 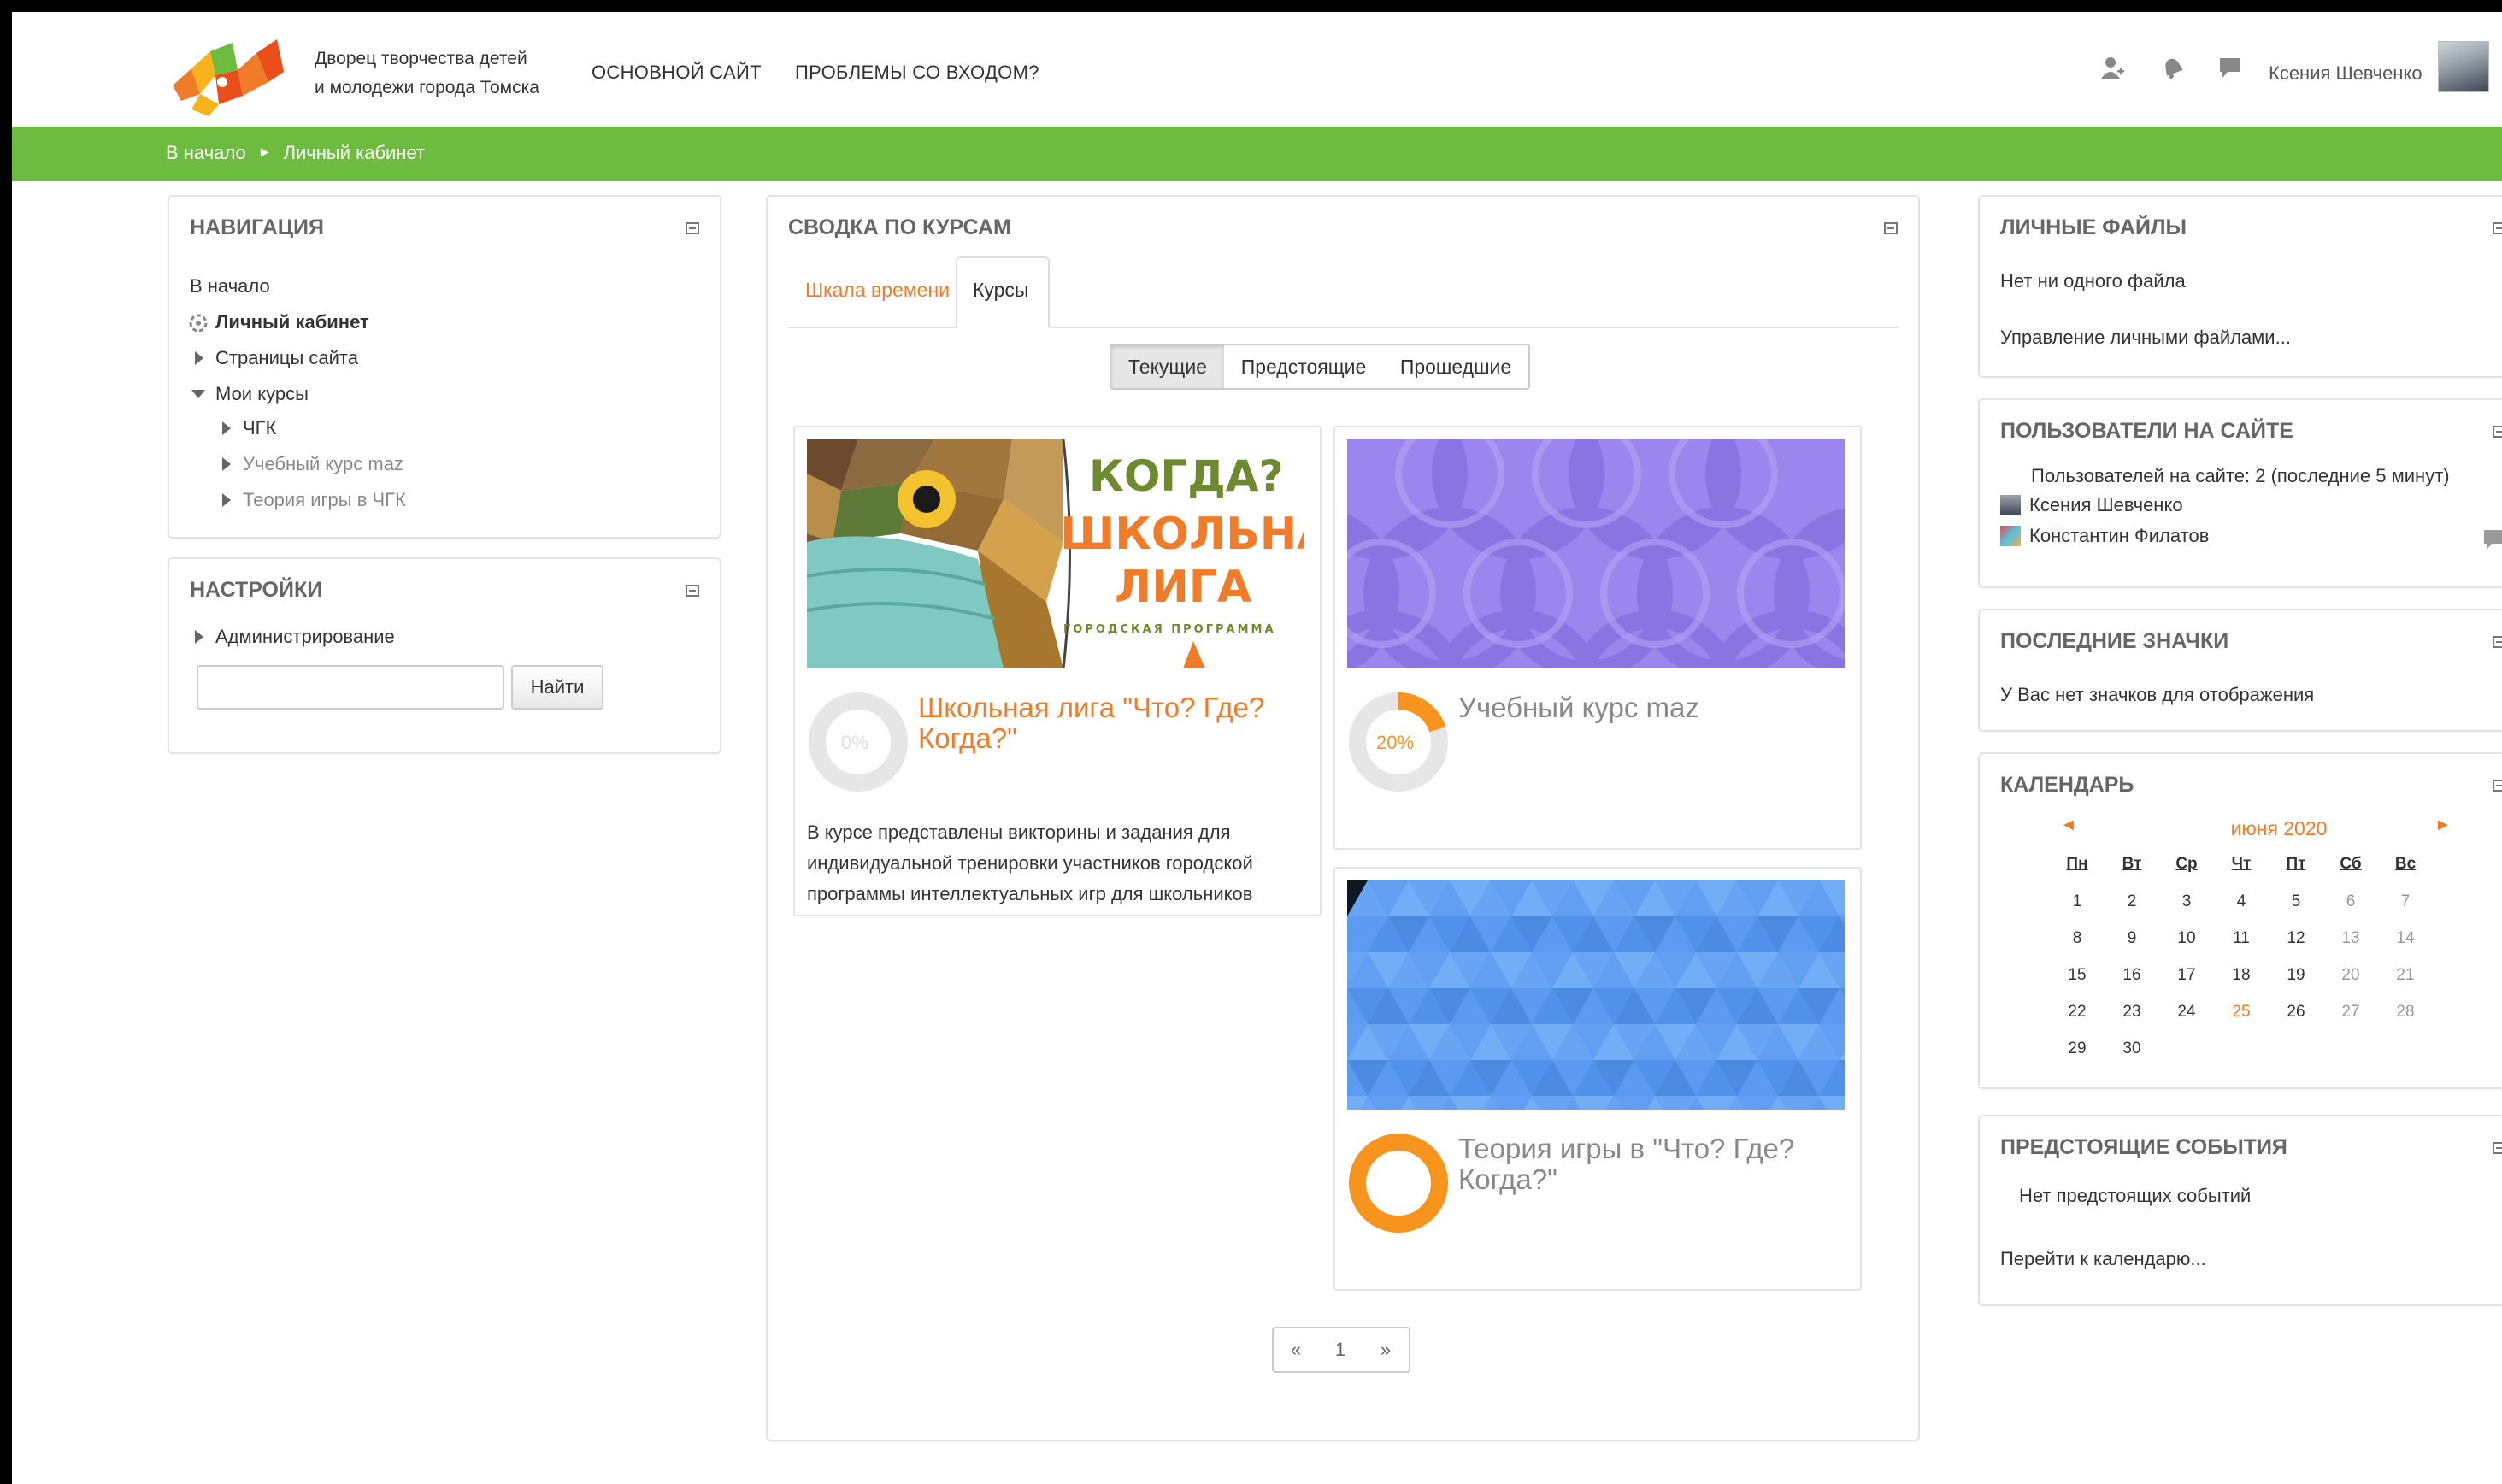 I want to click on calendar-day: 13, so click(x=2350, y=939).